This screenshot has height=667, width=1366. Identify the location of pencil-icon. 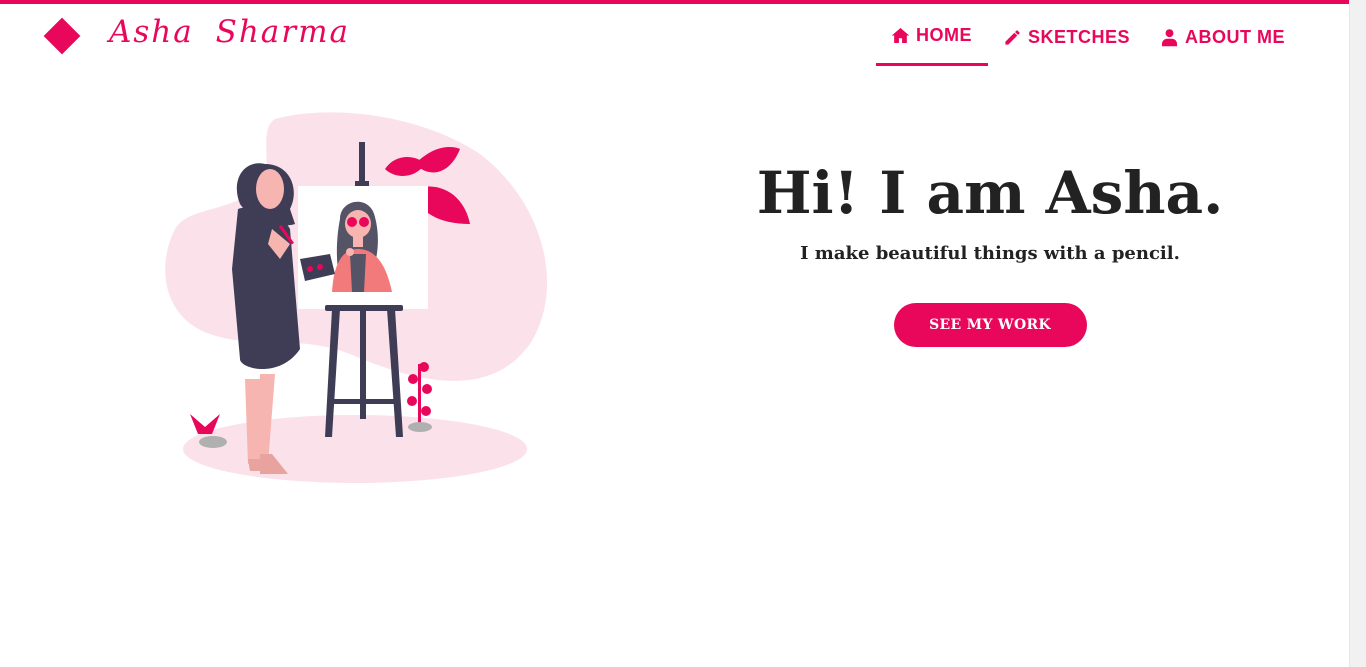
(1012, 37).